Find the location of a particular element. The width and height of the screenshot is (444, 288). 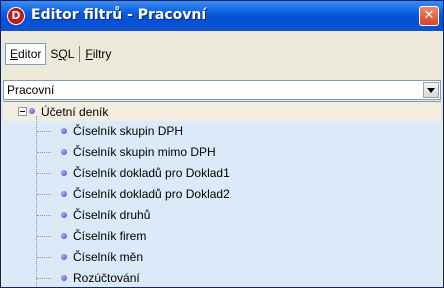

tree-root-node: Účetní deník is located at coordinates (74, 112).